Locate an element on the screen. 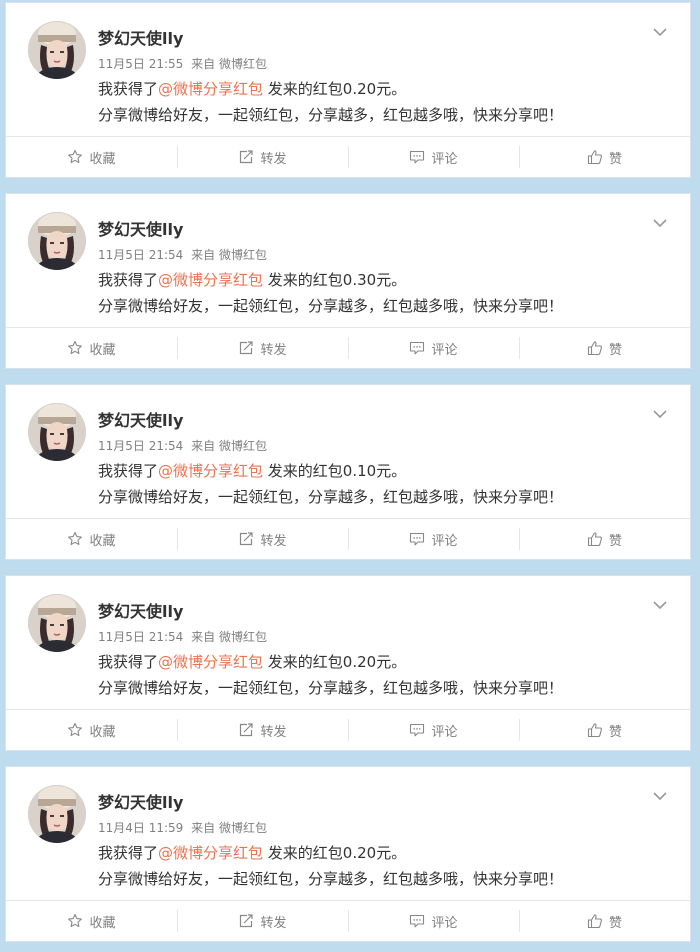 The width and height of the screenshot is (700, 952). post-text-suffix: 发来的红包0.30元。 is located at coordinates (335, 280).